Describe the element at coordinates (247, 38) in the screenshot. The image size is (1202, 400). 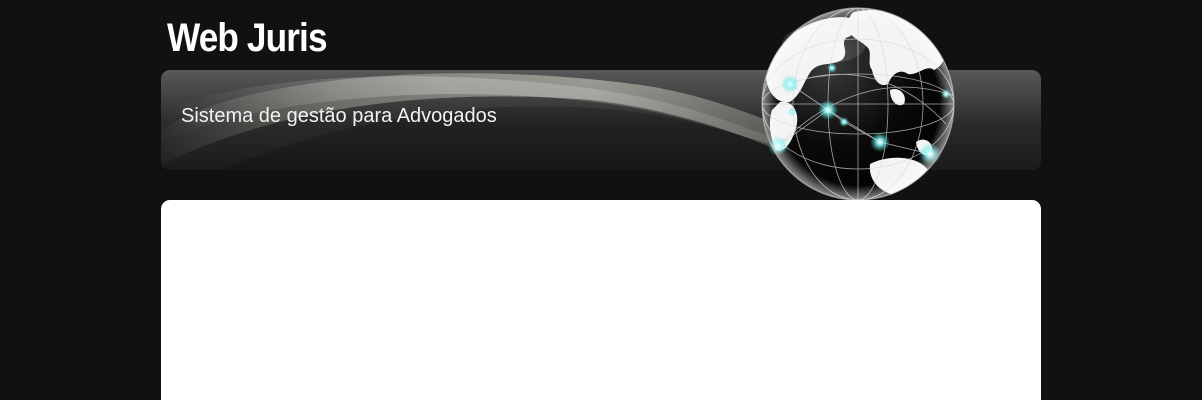
I see `site-logo: Web Juris` at that location.